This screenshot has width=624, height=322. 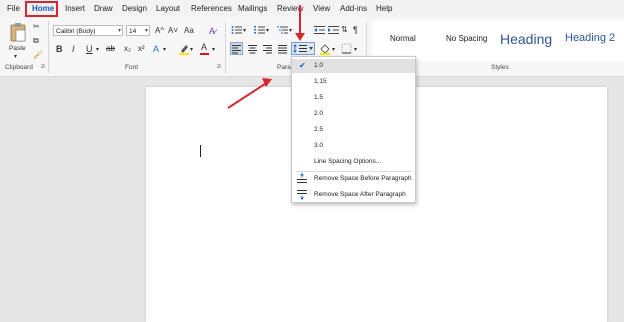 I want to click on change-case-icon: Aa, so click(x=189, y=31).